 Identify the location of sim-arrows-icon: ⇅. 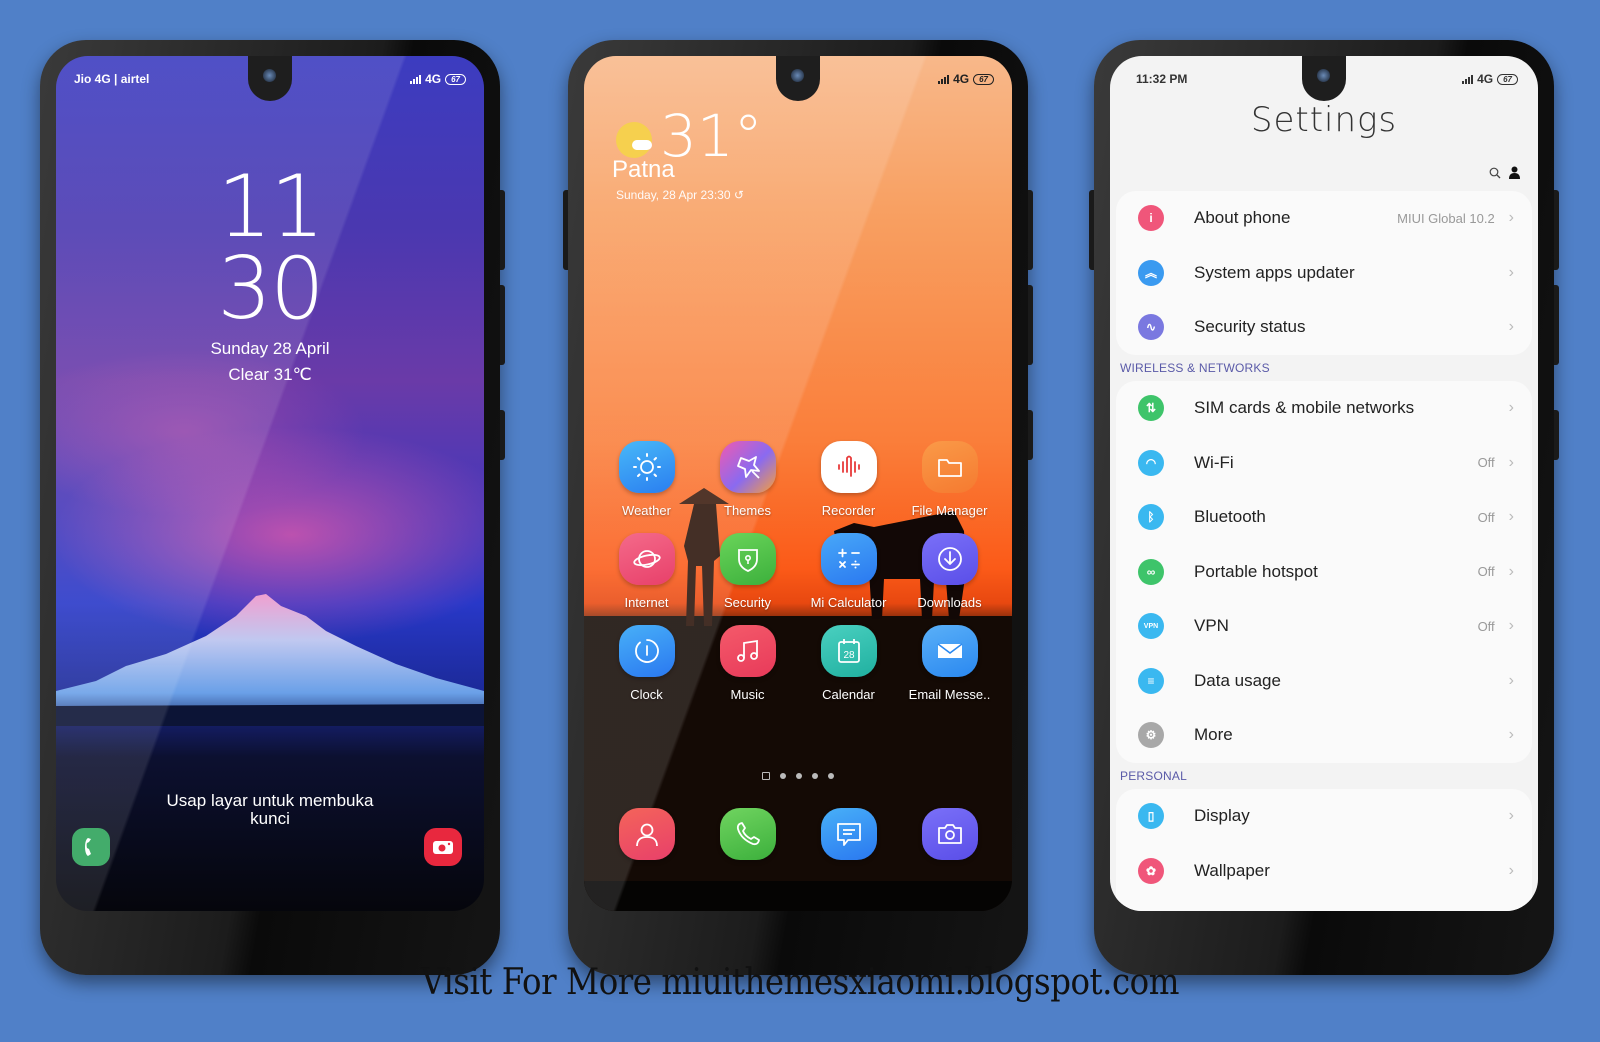
(1151, 408).